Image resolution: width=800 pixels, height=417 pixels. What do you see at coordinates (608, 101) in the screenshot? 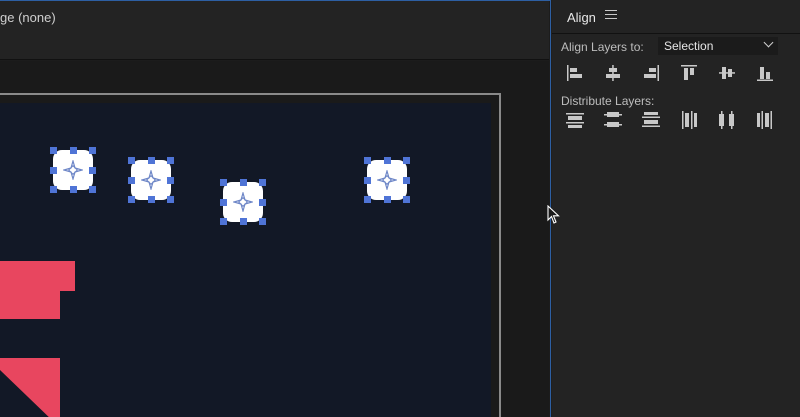
I see `distribute-layers-label: Distribute Layers:` at bounding box center [608, 101].